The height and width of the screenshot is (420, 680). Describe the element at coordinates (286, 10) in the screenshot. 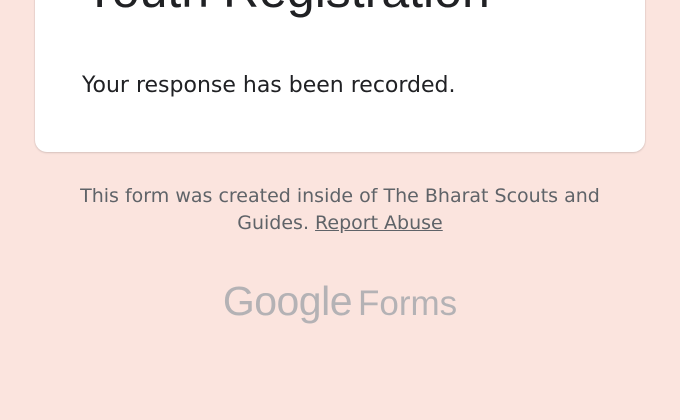

I see `form-title: Youth Registration` at that location.